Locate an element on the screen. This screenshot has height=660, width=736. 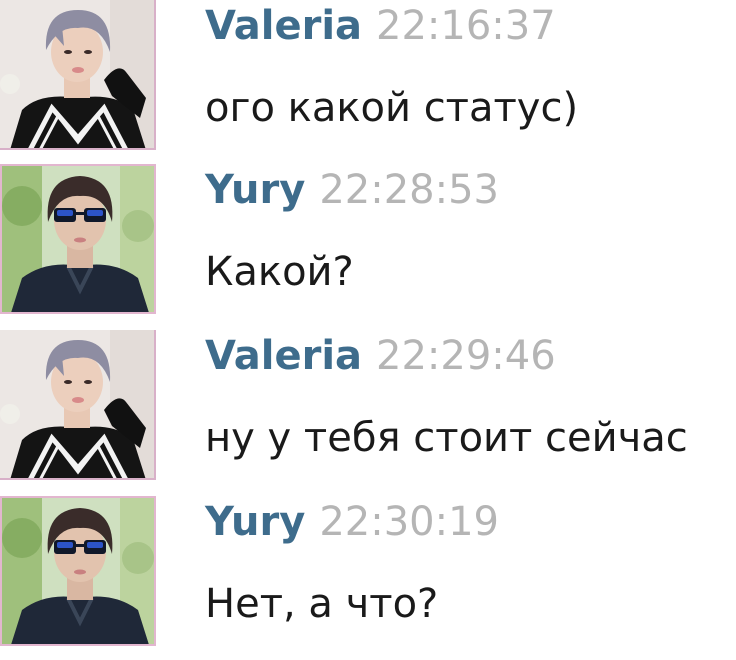
timestamp: 22:28:53 is located at coordinates (409, 190).